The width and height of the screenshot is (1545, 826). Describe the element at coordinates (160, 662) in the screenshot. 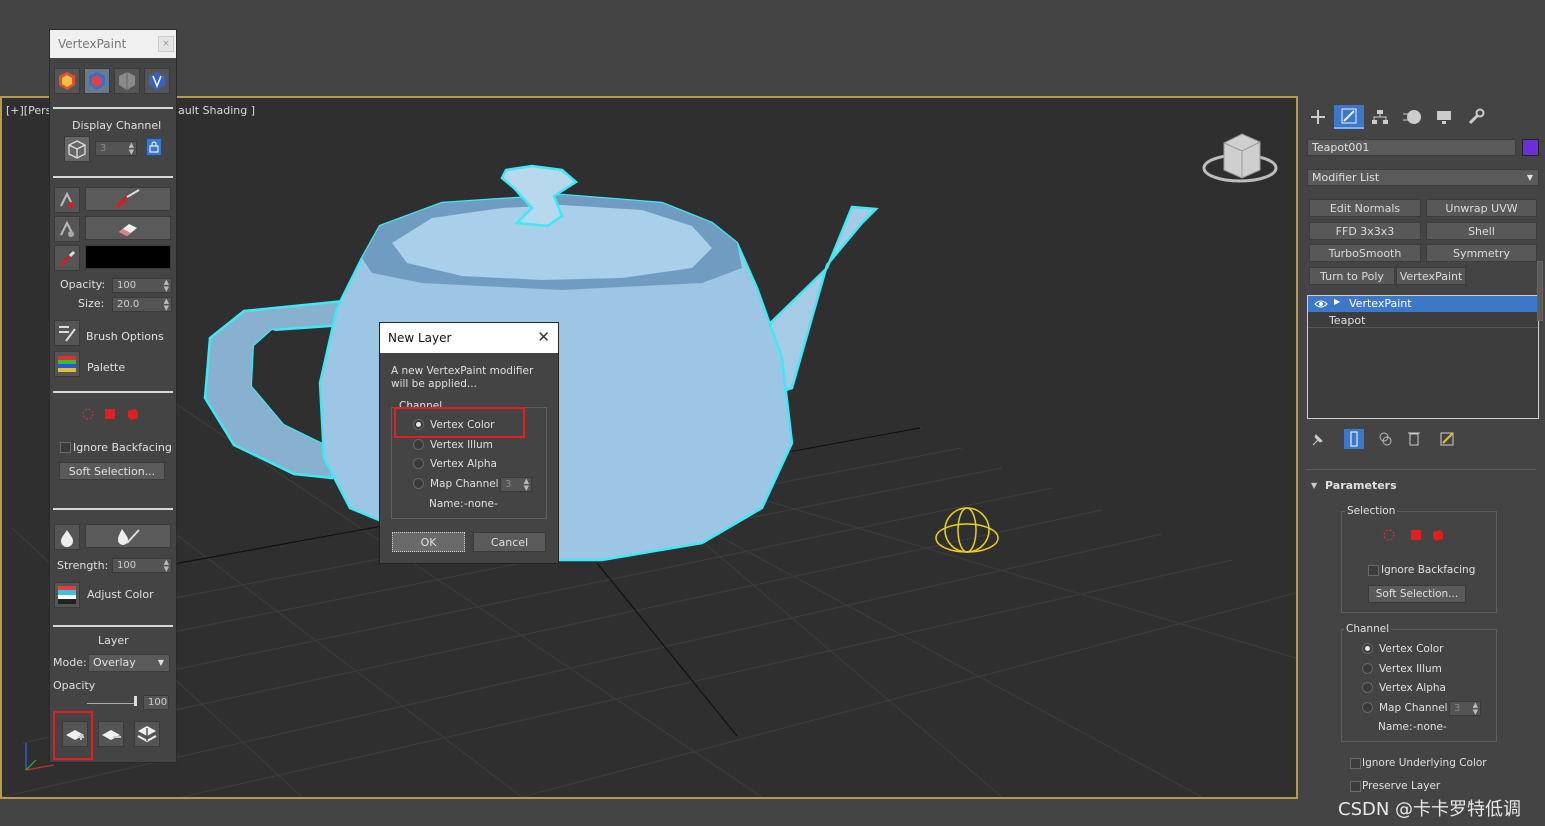

I see `chevron-down-icon: ▼` at that location.